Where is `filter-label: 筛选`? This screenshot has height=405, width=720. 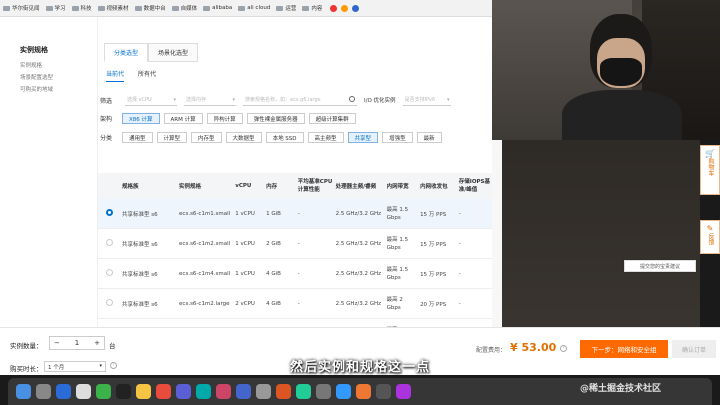 filter-label: 筛选 is located at coordinates (106, 101).